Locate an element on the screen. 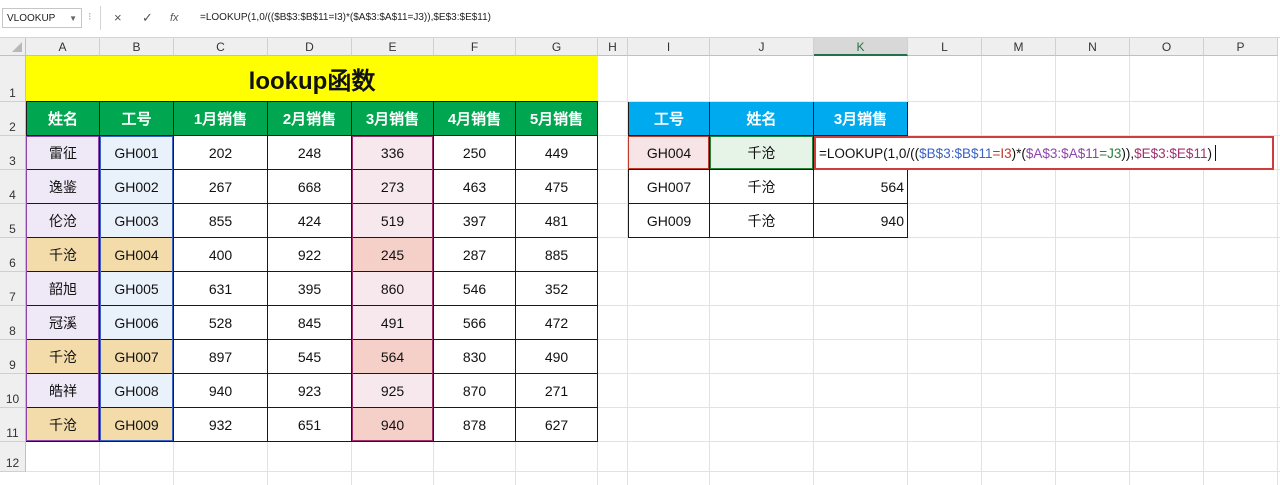  table-cell: 870 is located at coordinates (475, 391).